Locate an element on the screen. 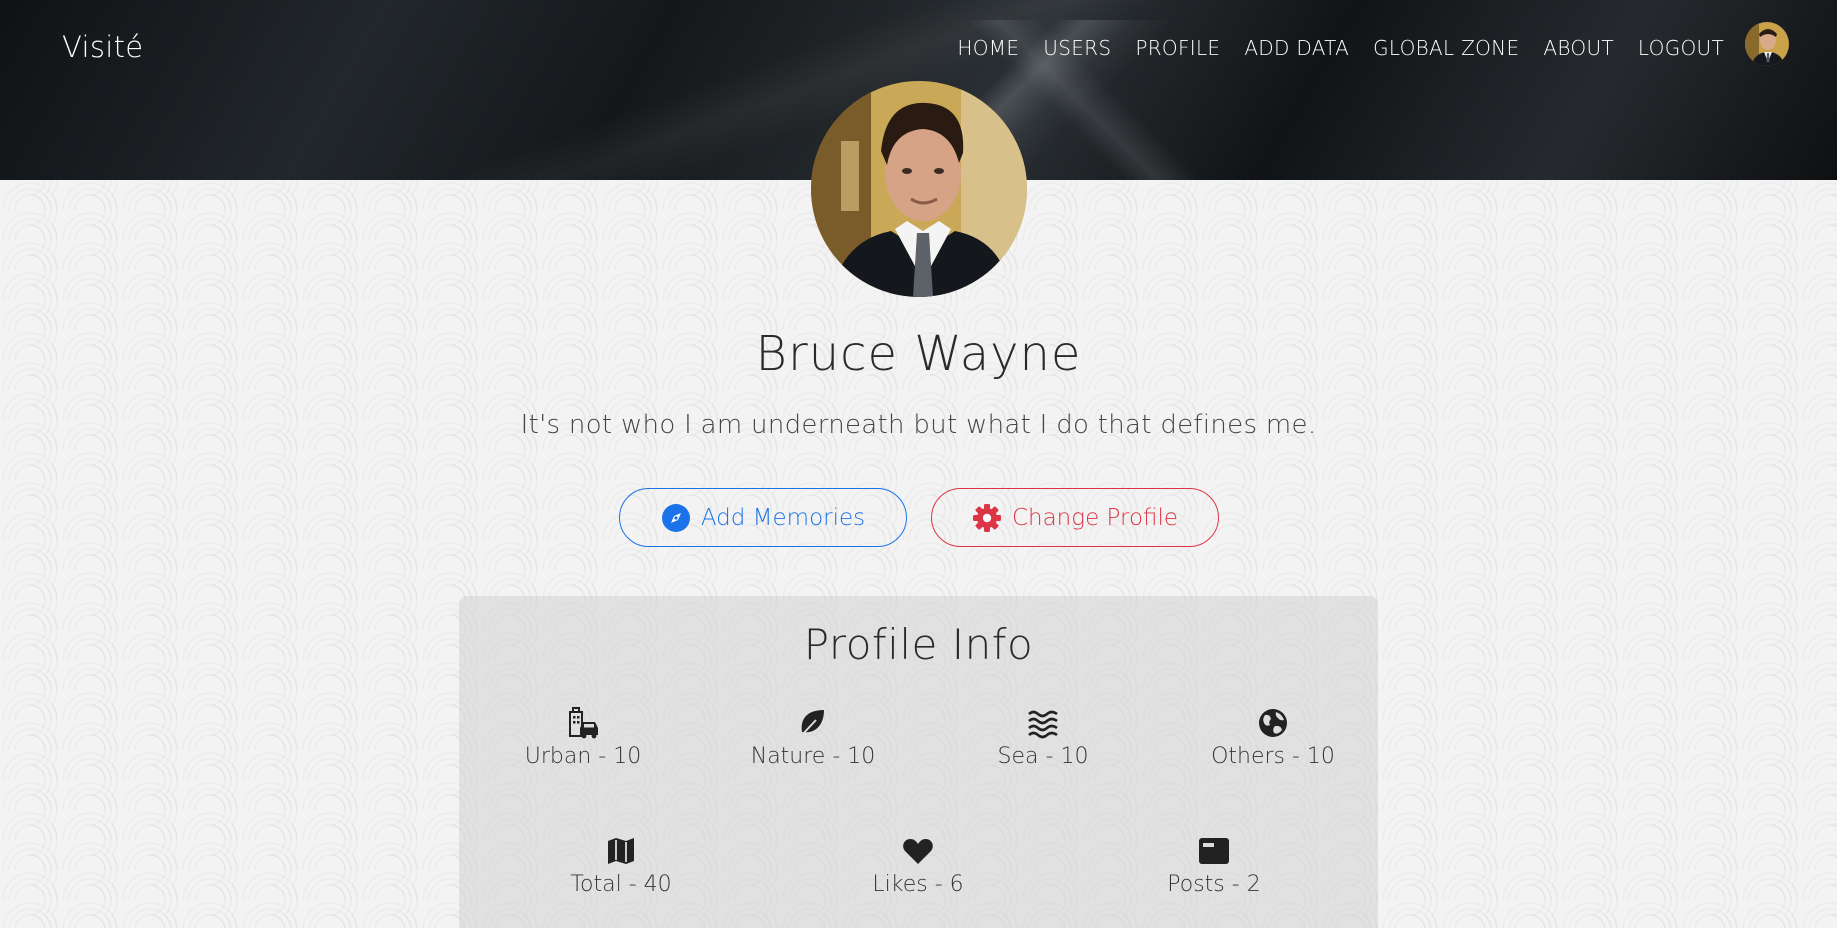  stat-posts-label: Posts - 2 is located at coordinates (1214, 884).